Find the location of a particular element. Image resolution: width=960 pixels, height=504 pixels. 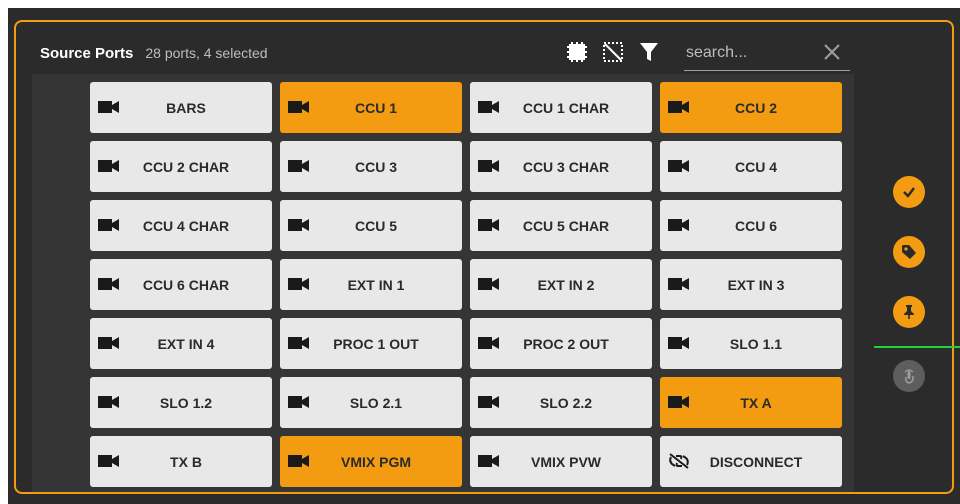

port-tile: TX A is located at coordinates (751, 402).